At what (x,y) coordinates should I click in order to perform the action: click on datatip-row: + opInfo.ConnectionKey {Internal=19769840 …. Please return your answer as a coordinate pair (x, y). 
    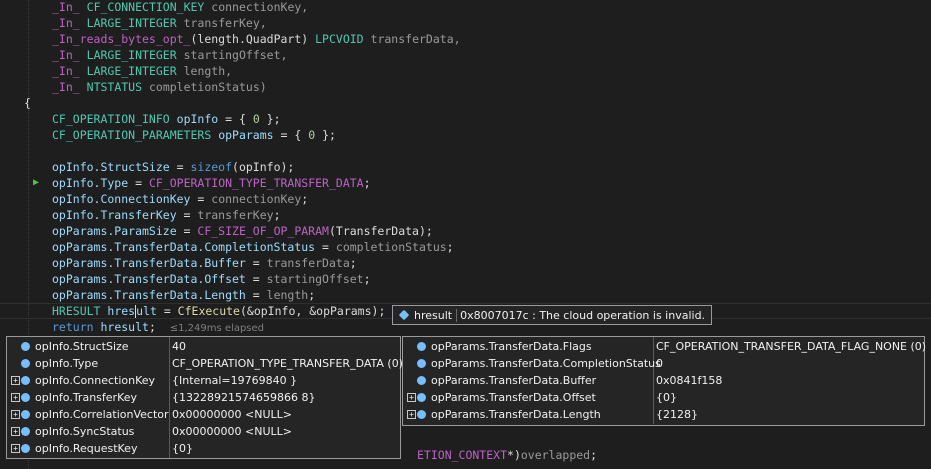
    Looking at the image, I should click on (203, 380).